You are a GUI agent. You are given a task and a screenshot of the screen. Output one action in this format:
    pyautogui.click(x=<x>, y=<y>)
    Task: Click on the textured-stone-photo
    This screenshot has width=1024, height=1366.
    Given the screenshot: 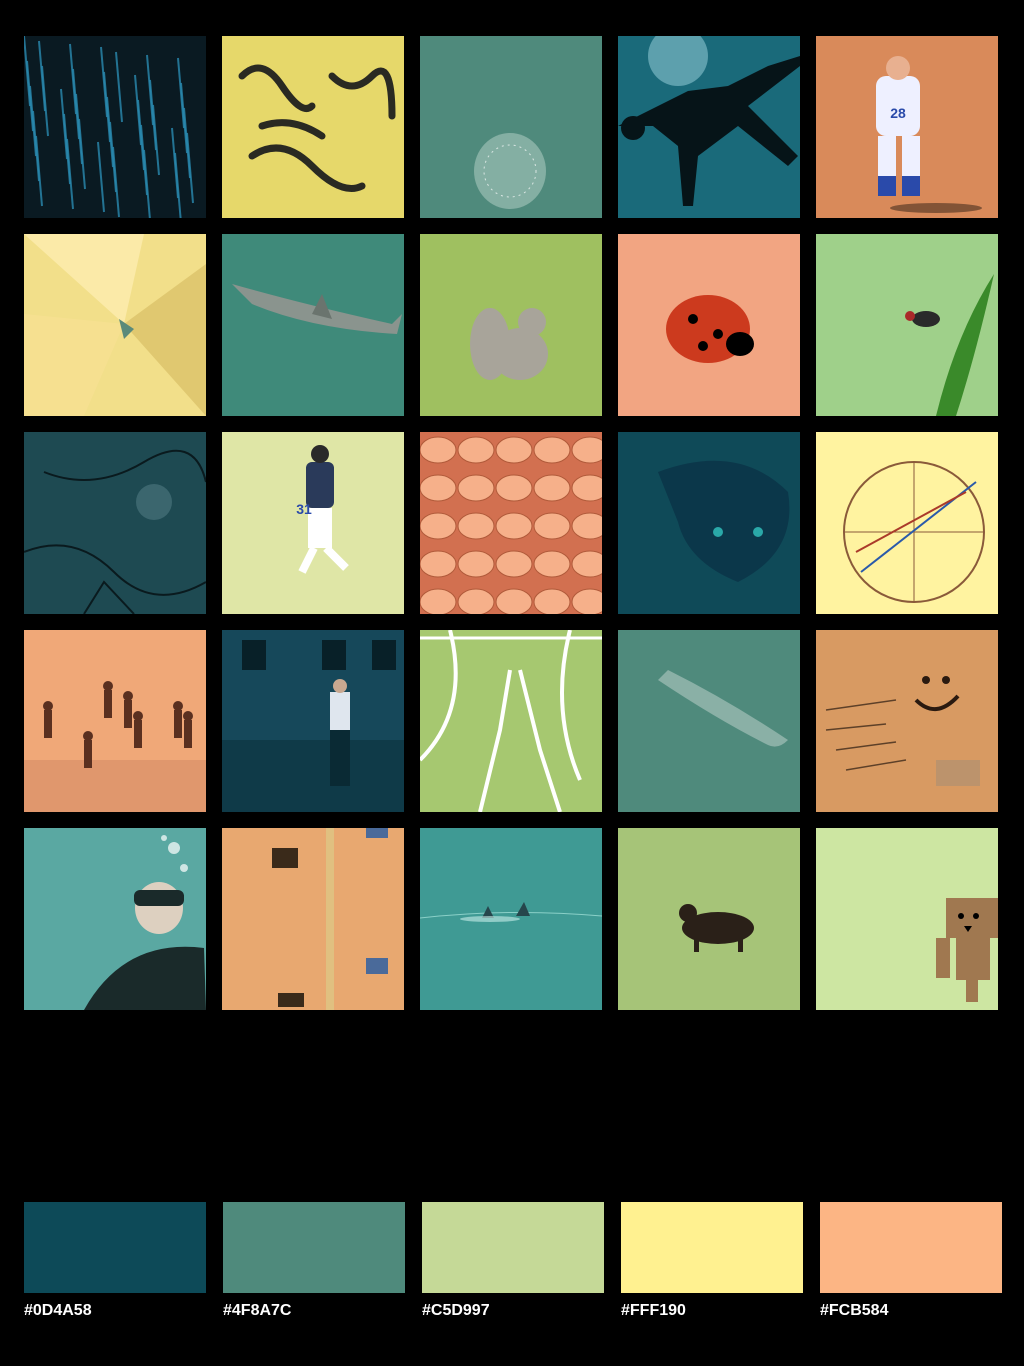 What is the action you would take?
    pyautogui.click(x=115, y=523)
    